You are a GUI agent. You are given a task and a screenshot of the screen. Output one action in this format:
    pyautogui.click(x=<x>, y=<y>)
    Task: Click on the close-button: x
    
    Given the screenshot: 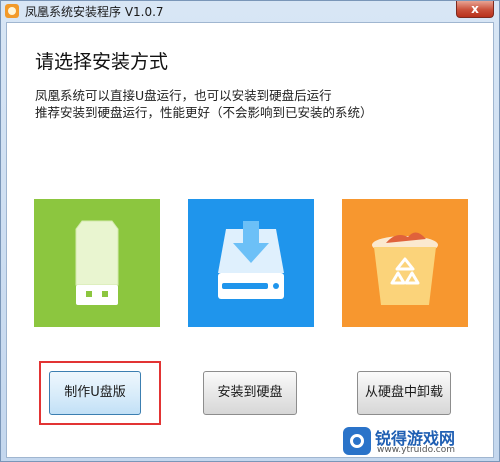 What is the action you would take?
    pyautogui.click(x=475, y=9)
    